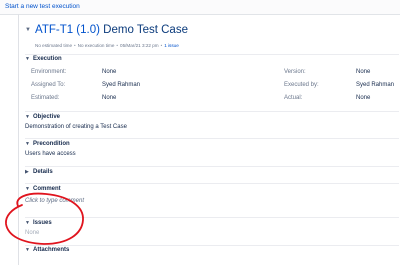 Image resolution: width=400 pixels, height=265 pixels. What do you see at coordinates (109, 72) in the screenshot?
I see `environment-value: None` at bounding box center [109, 72].